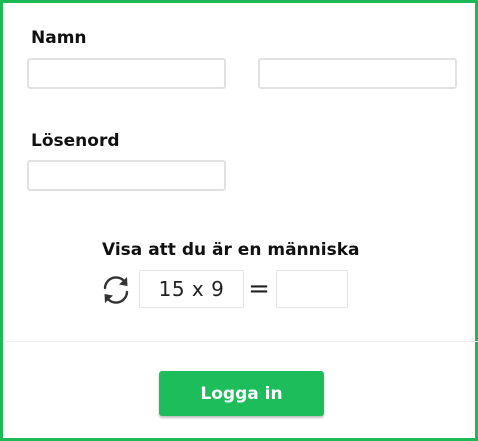 The image size is (478, 441). I want to click on first-name-input, so click(126, 73).